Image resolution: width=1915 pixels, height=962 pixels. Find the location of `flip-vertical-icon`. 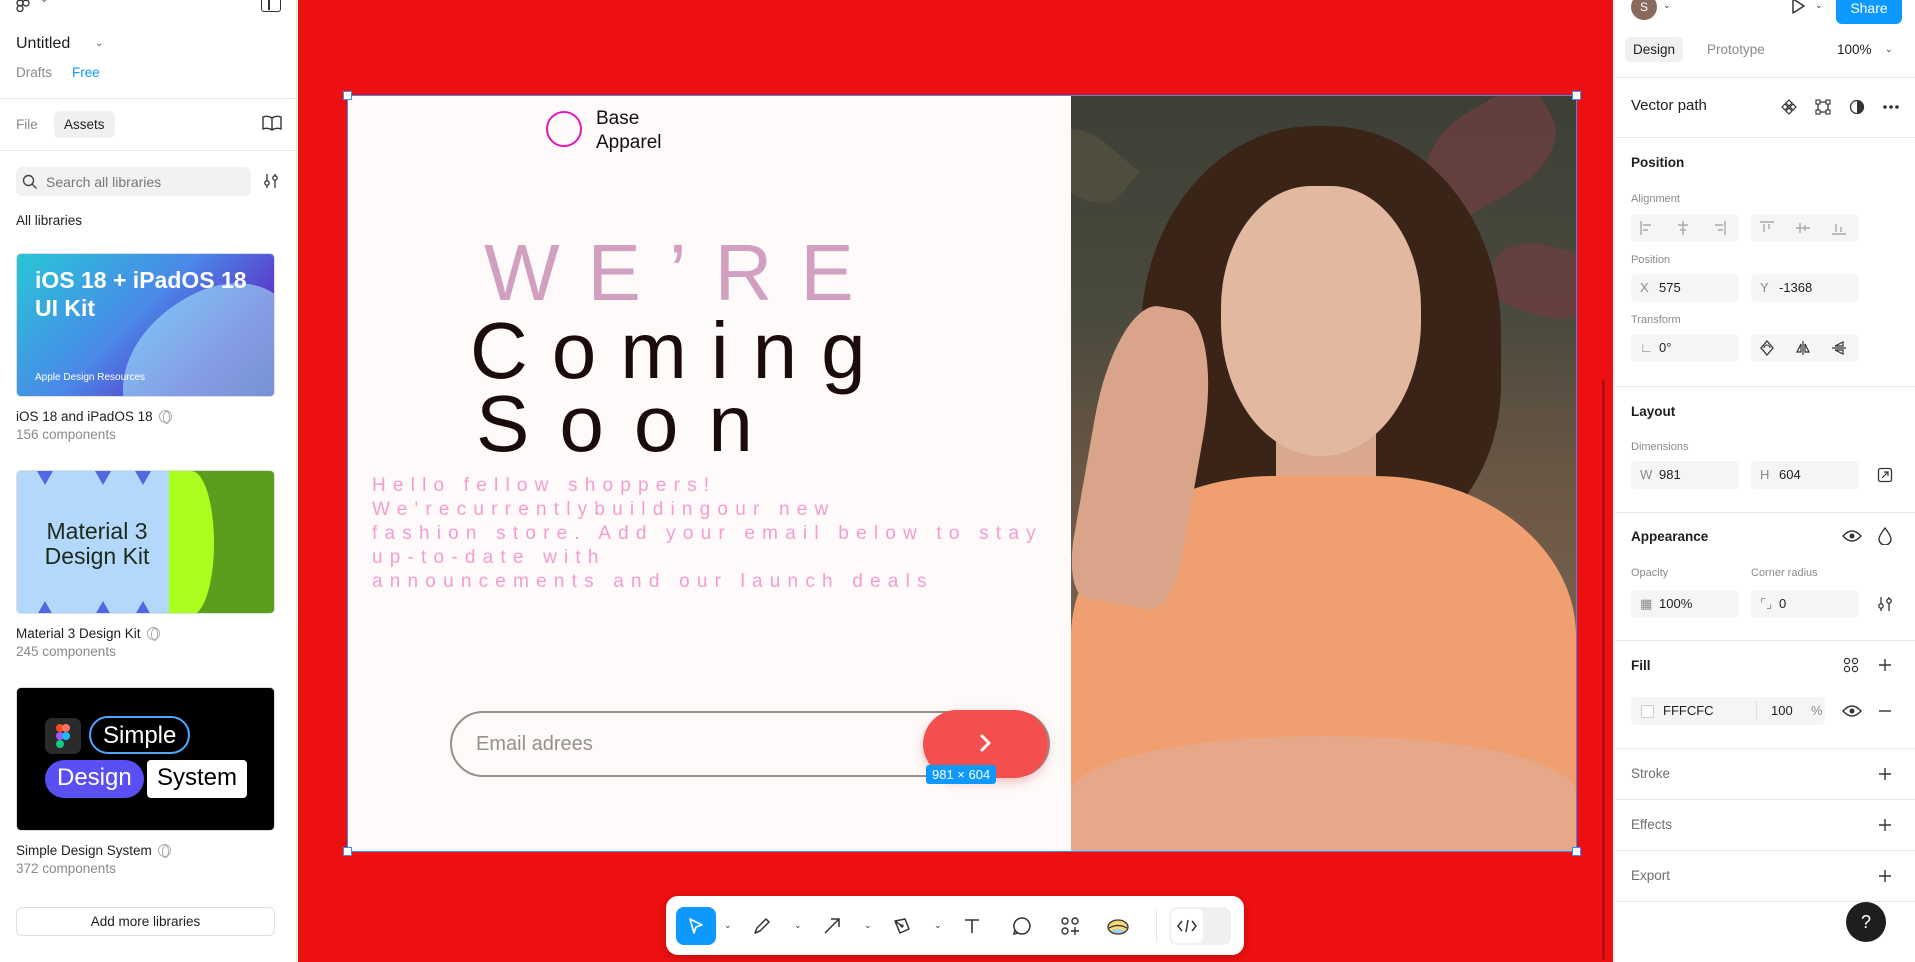

flip-vertical-icon is located at coordinates (1839, 348).